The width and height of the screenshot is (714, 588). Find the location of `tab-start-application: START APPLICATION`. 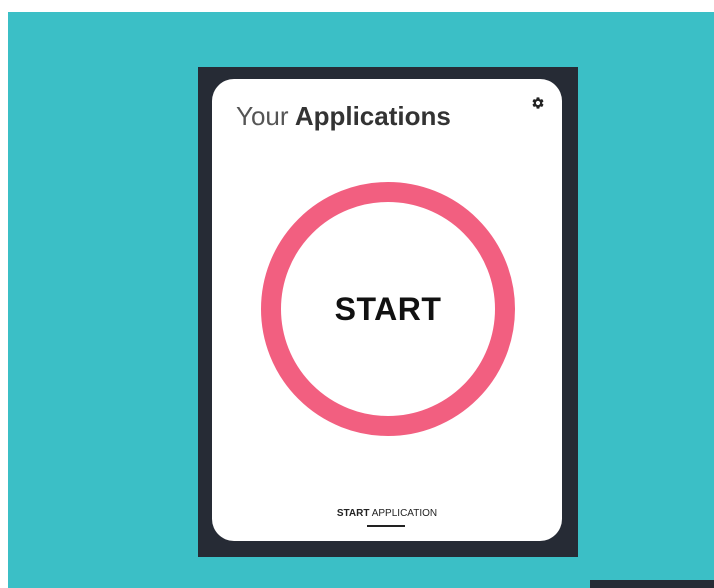

tab-start-application: START APPLICATION is located at coordinates (387, 514).